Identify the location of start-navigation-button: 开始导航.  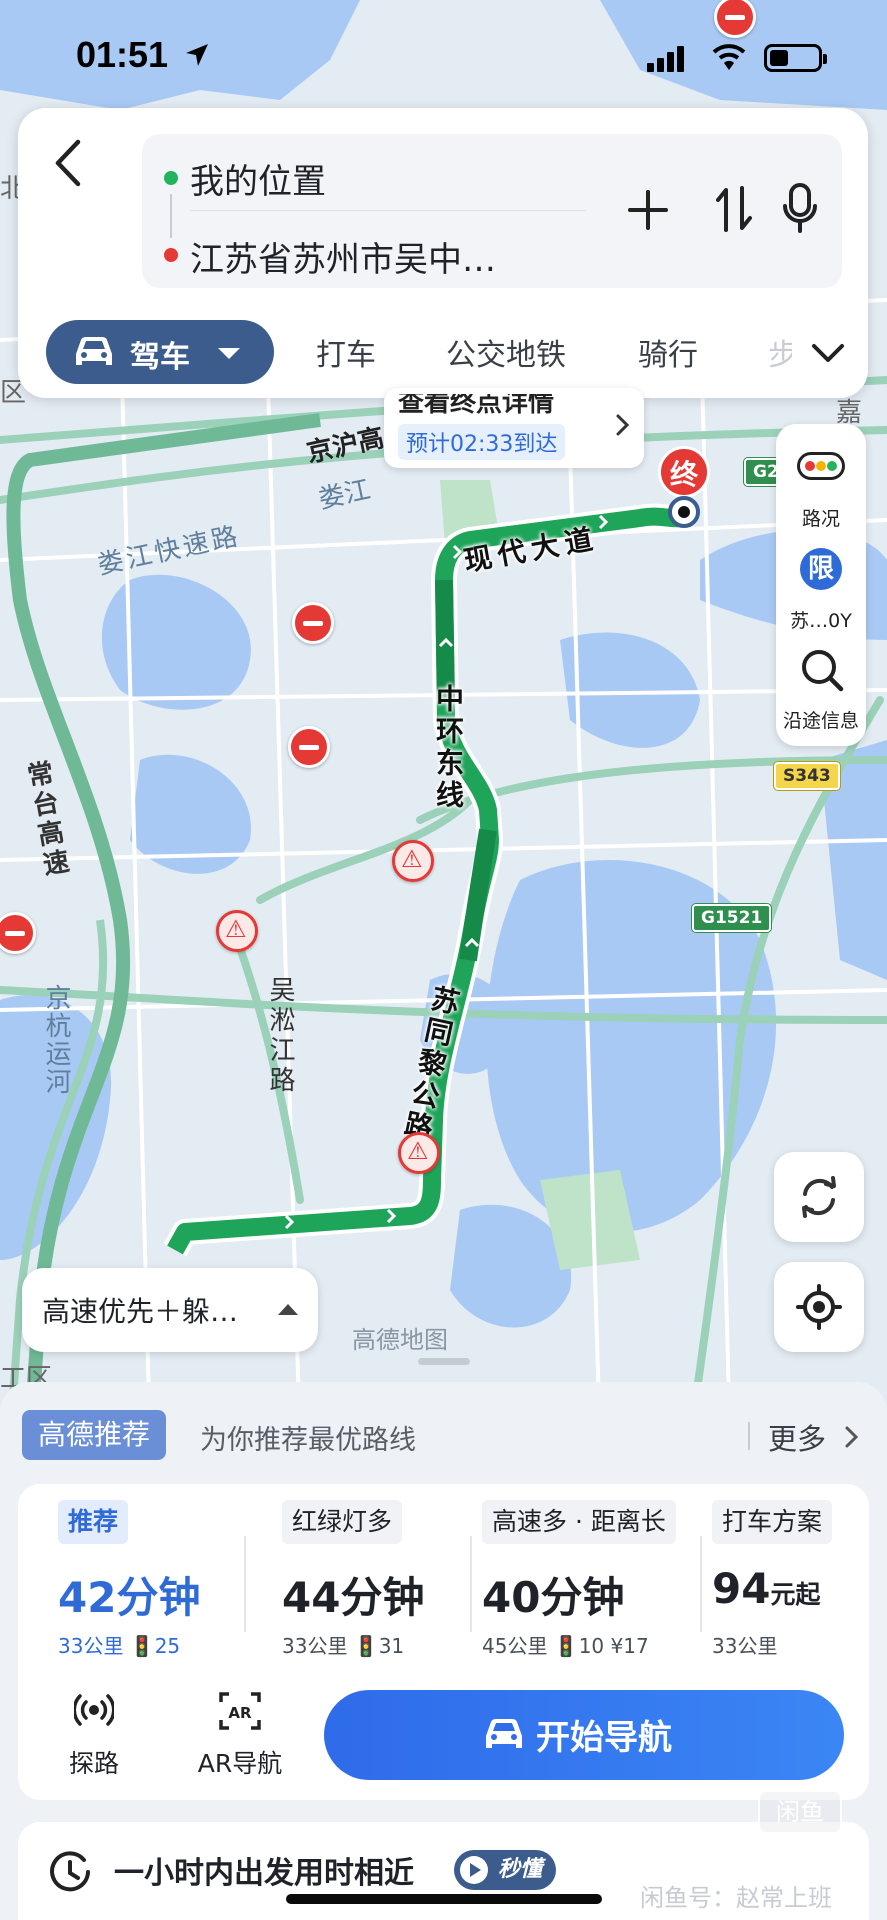
(584, 1735).